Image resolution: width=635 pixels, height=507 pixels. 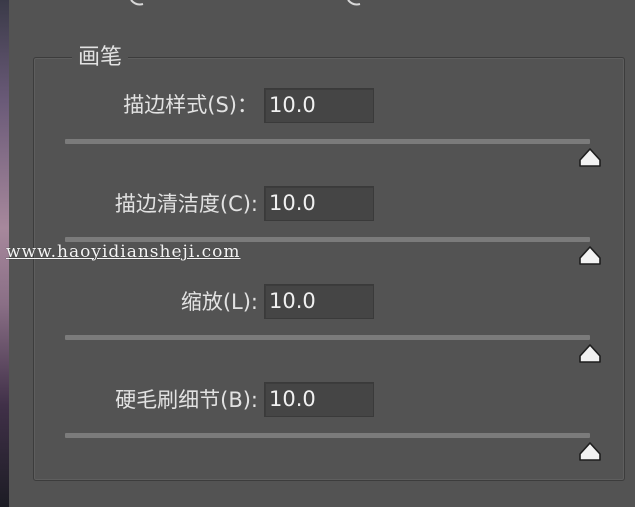 I want to click on watermark-text: www.haoyidiansheji.com, so click(x=123, y=252).